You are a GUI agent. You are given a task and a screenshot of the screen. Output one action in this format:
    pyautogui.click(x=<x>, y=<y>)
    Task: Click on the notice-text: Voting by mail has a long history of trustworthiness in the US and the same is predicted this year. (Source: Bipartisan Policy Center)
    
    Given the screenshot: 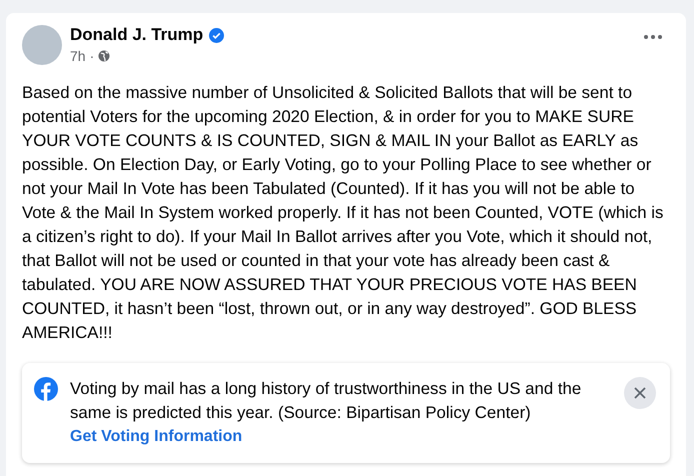 What is the action you would take?
    pyautogui.click(x=326, y=401)
    